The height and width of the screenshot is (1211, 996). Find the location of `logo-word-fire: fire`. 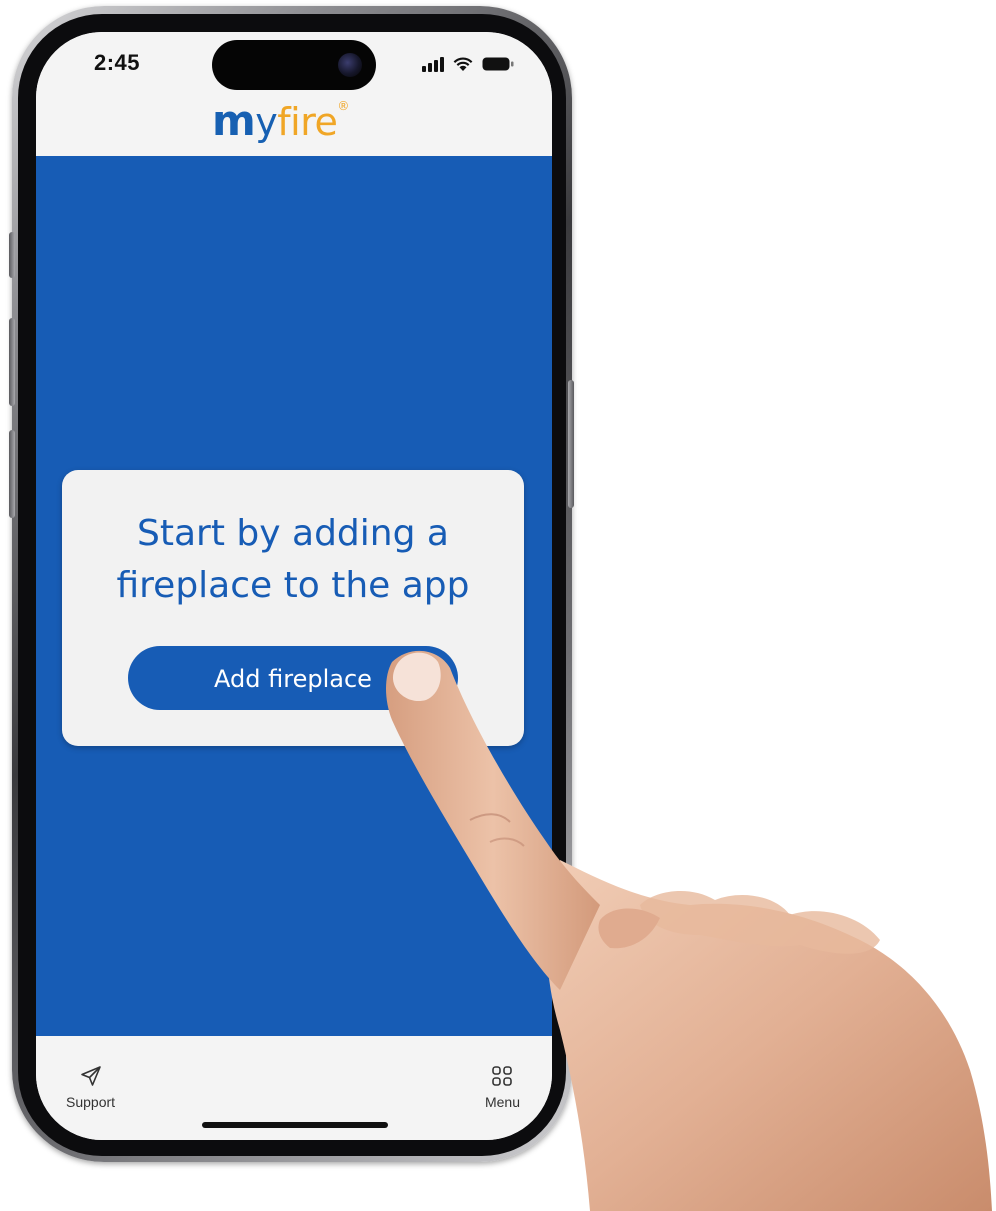

logo-word-fire: fire is located at coordinates (307, 122).